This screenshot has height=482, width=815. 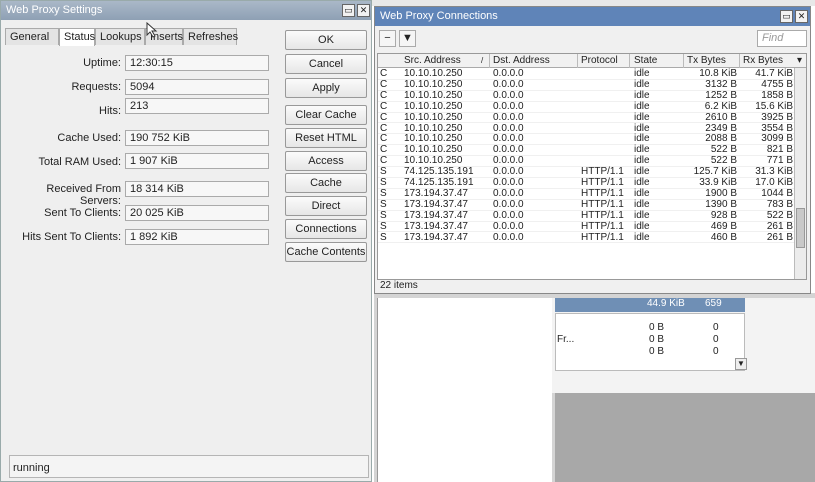 I want to click on remove-icon: −, so click(x=387, y=38).